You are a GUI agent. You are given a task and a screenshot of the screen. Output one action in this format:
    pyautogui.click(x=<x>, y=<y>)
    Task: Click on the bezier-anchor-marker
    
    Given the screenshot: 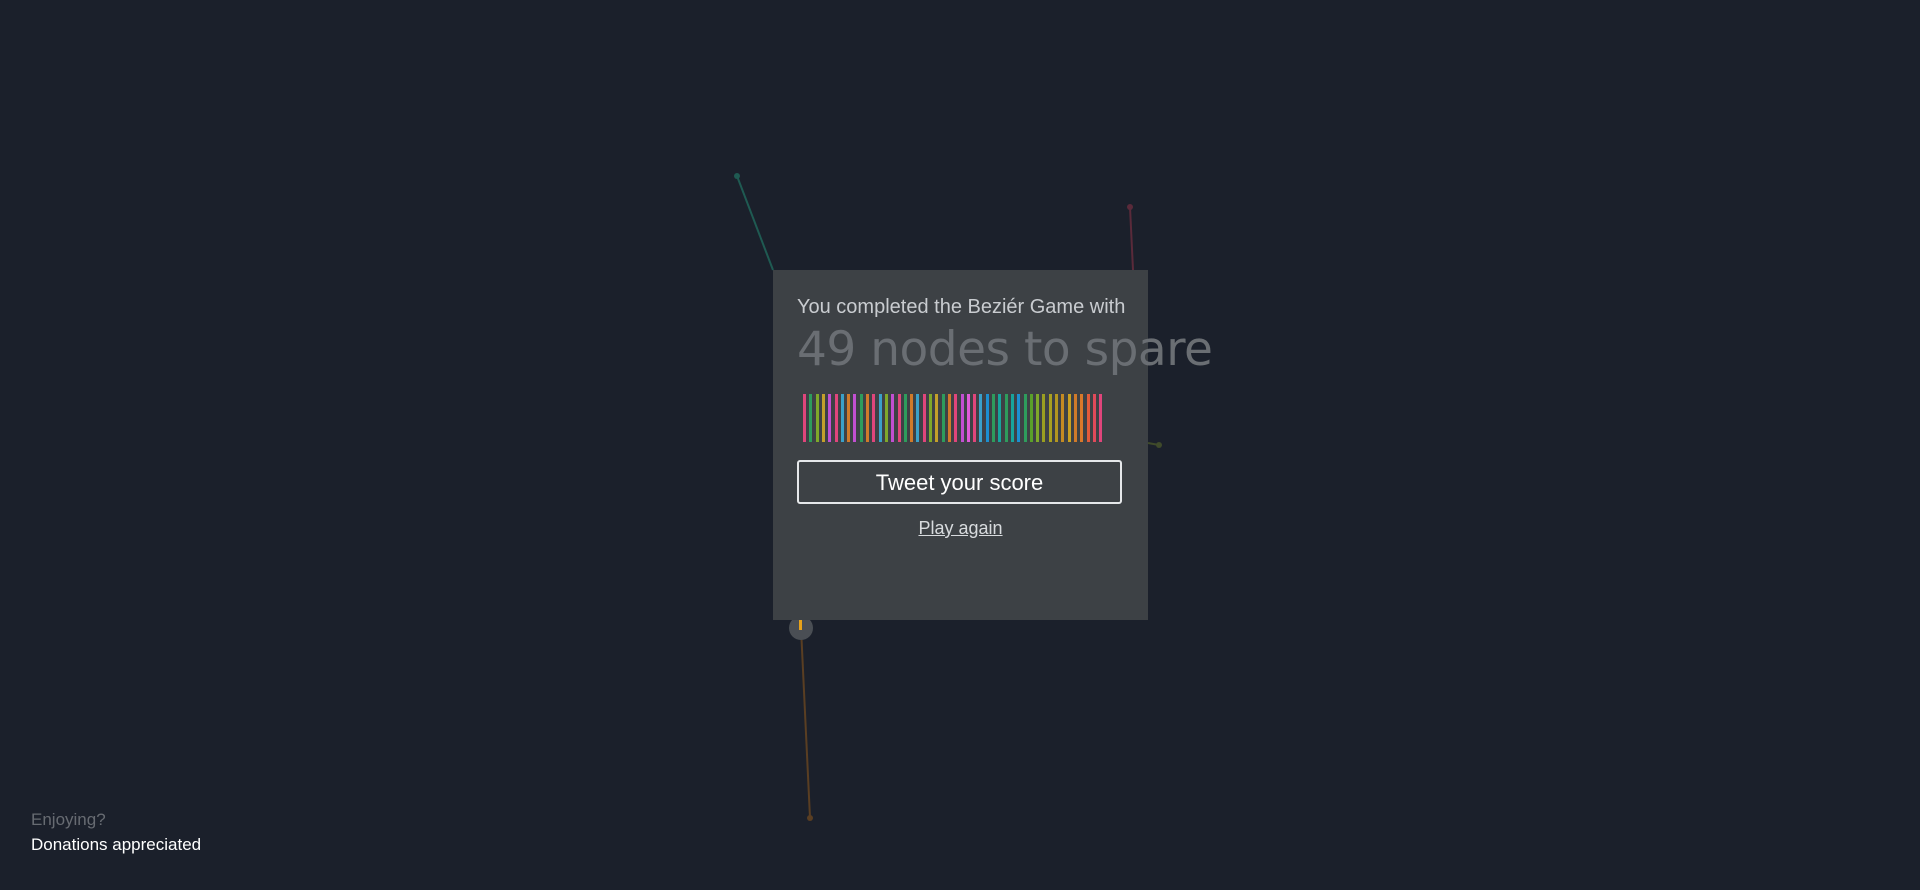 What is the action you would take?
    pyautogui.click(x=800, y=625)
    